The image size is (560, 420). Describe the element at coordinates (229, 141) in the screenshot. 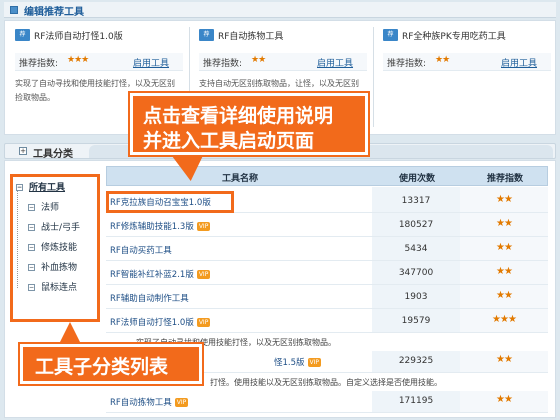

I see `callout-line: 并进入工具启动页面` at that location.